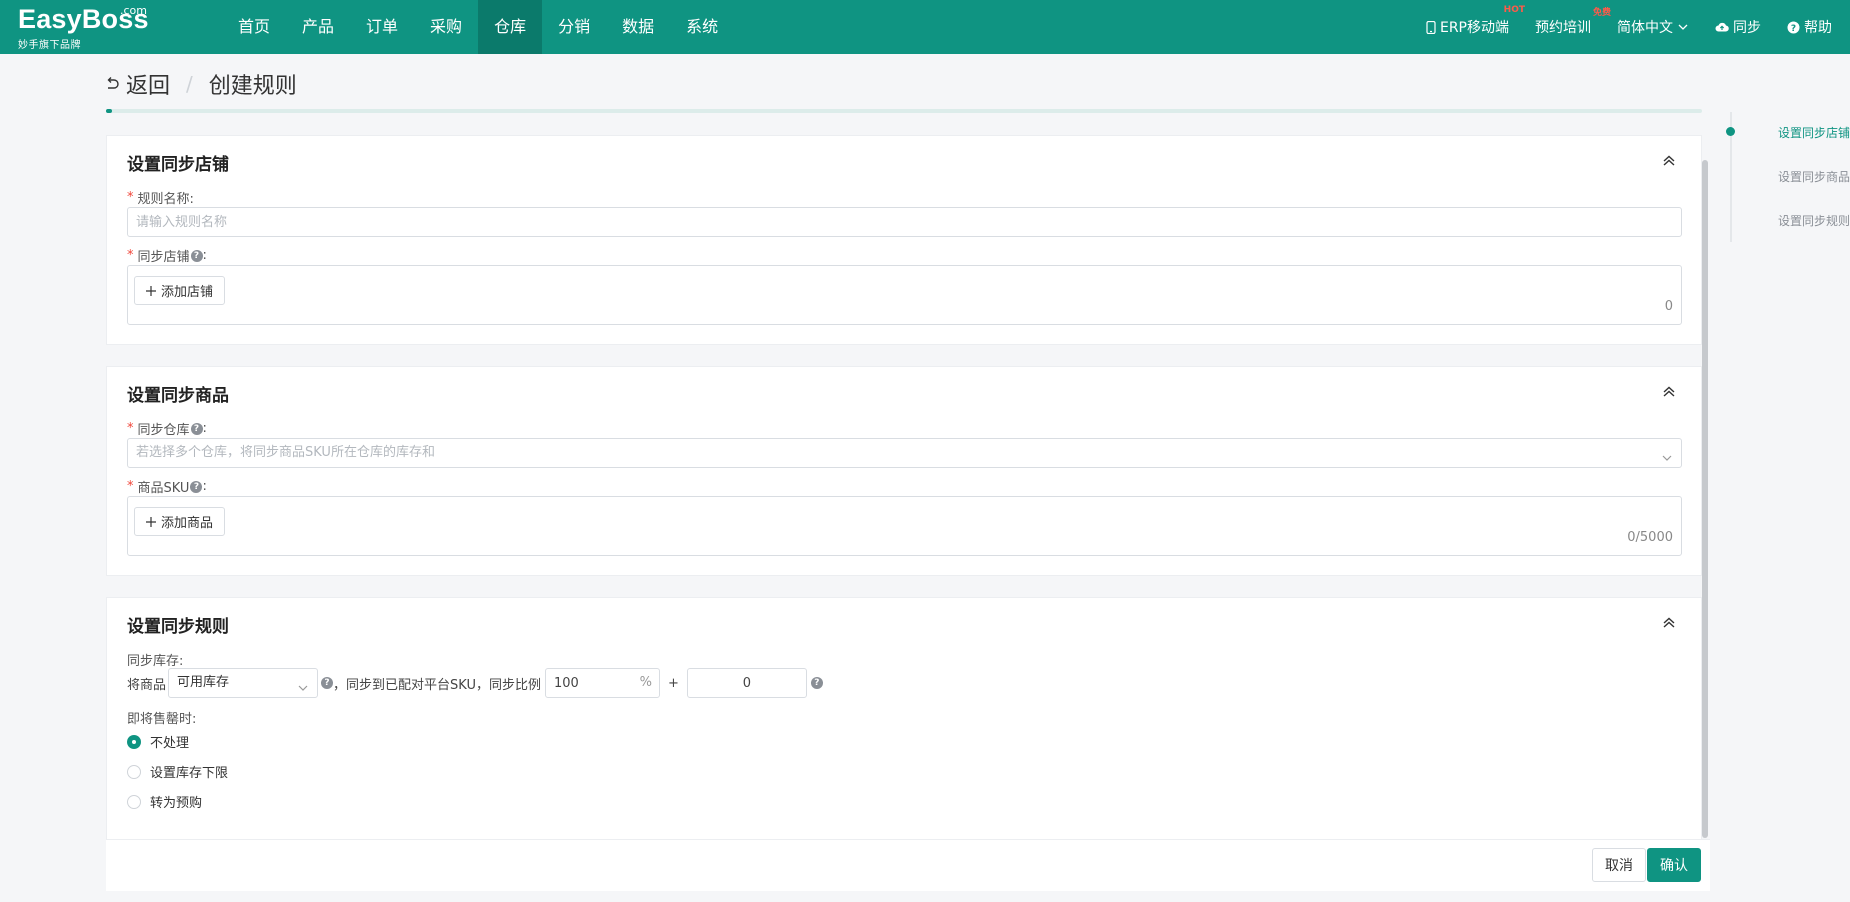  What do you see at coordinates (904, 222) in the screenshot?
I see `rule-name-input` at bounding box center [904, 222].